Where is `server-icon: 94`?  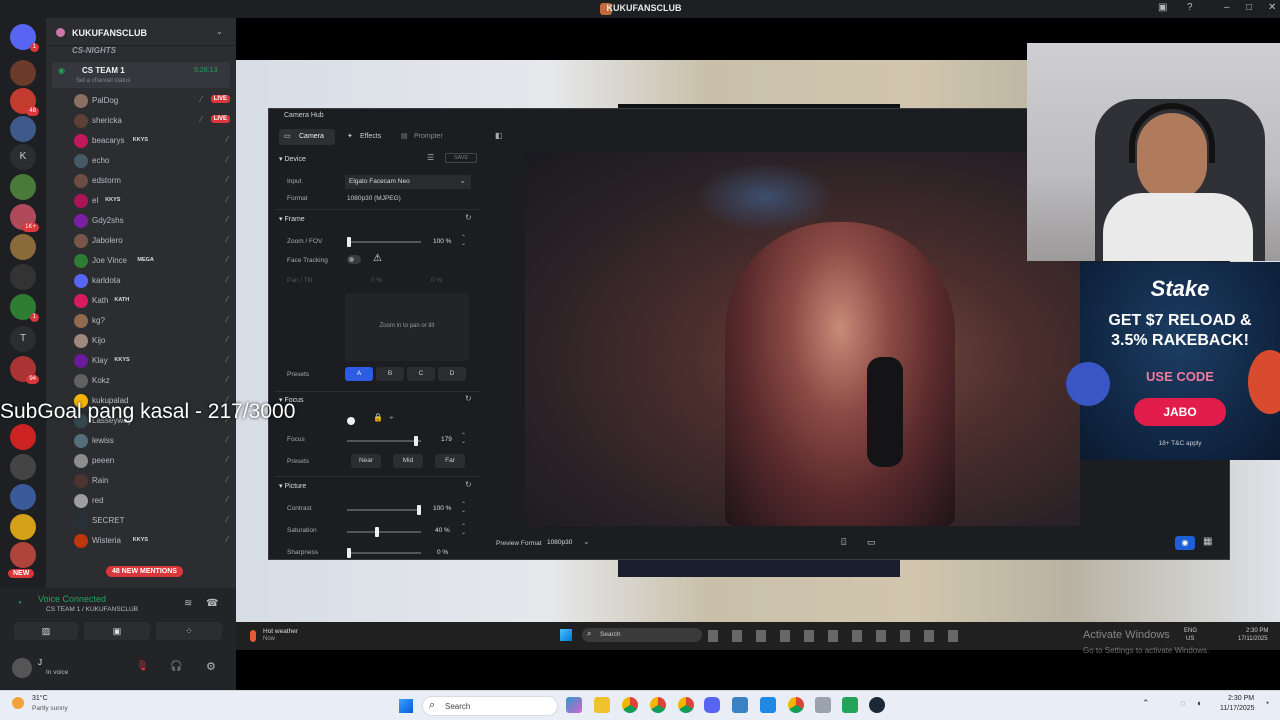 server-icon: 94 is located at coordinates (24, 370).